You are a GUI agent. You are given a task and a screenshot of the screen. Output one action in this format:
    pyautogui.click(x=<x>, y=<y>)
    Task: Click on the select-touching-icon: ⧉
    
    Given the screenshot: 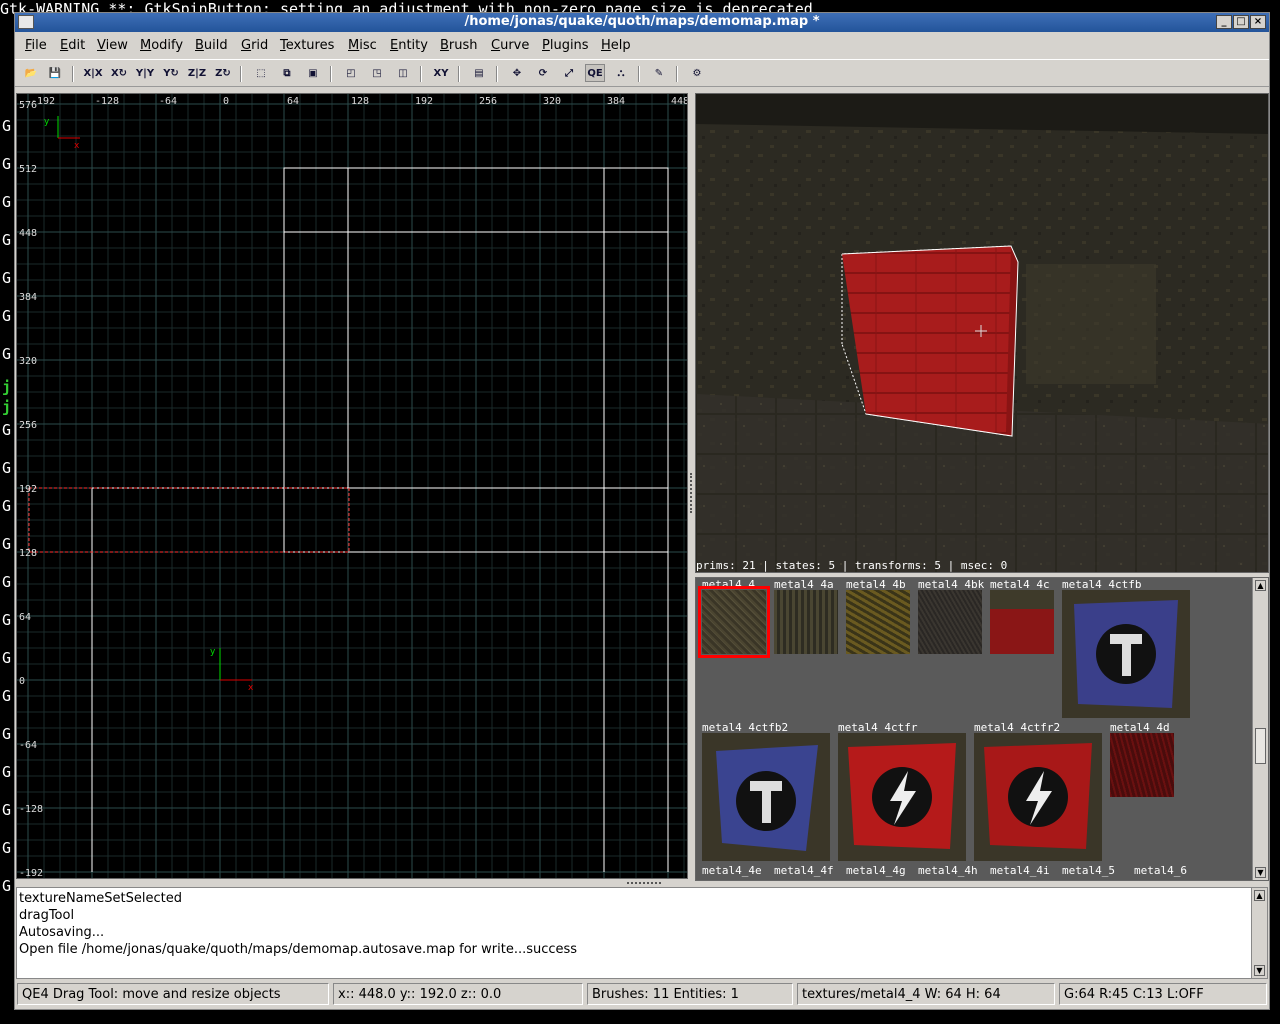 What is the action you would take?
    pyautogui.click(x=287, y=73)
    